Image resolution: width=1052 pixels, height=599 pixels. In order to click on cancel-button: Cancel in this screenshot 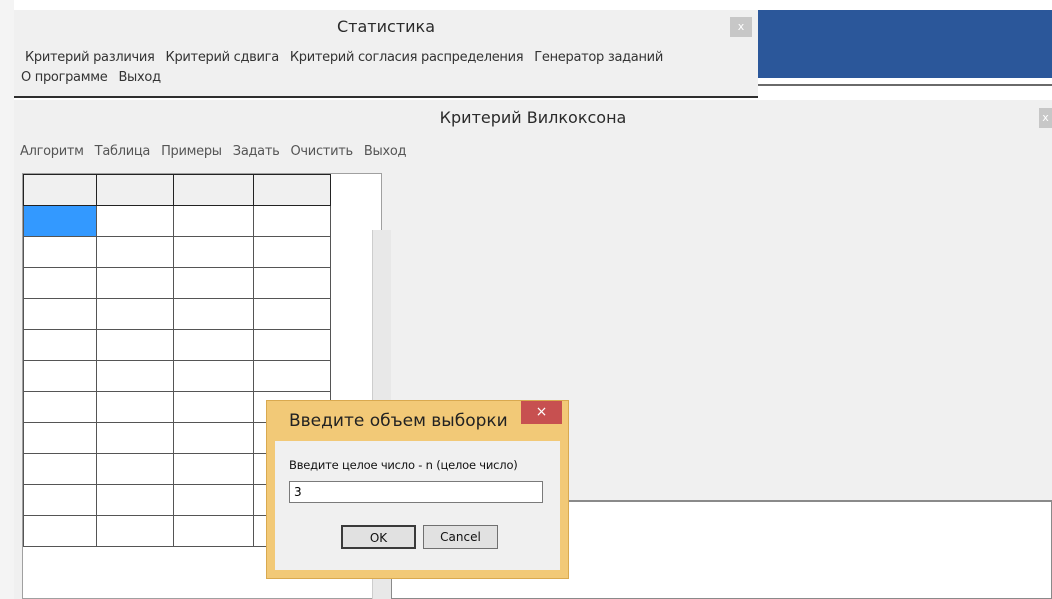, I will do `click(460, 537)`.